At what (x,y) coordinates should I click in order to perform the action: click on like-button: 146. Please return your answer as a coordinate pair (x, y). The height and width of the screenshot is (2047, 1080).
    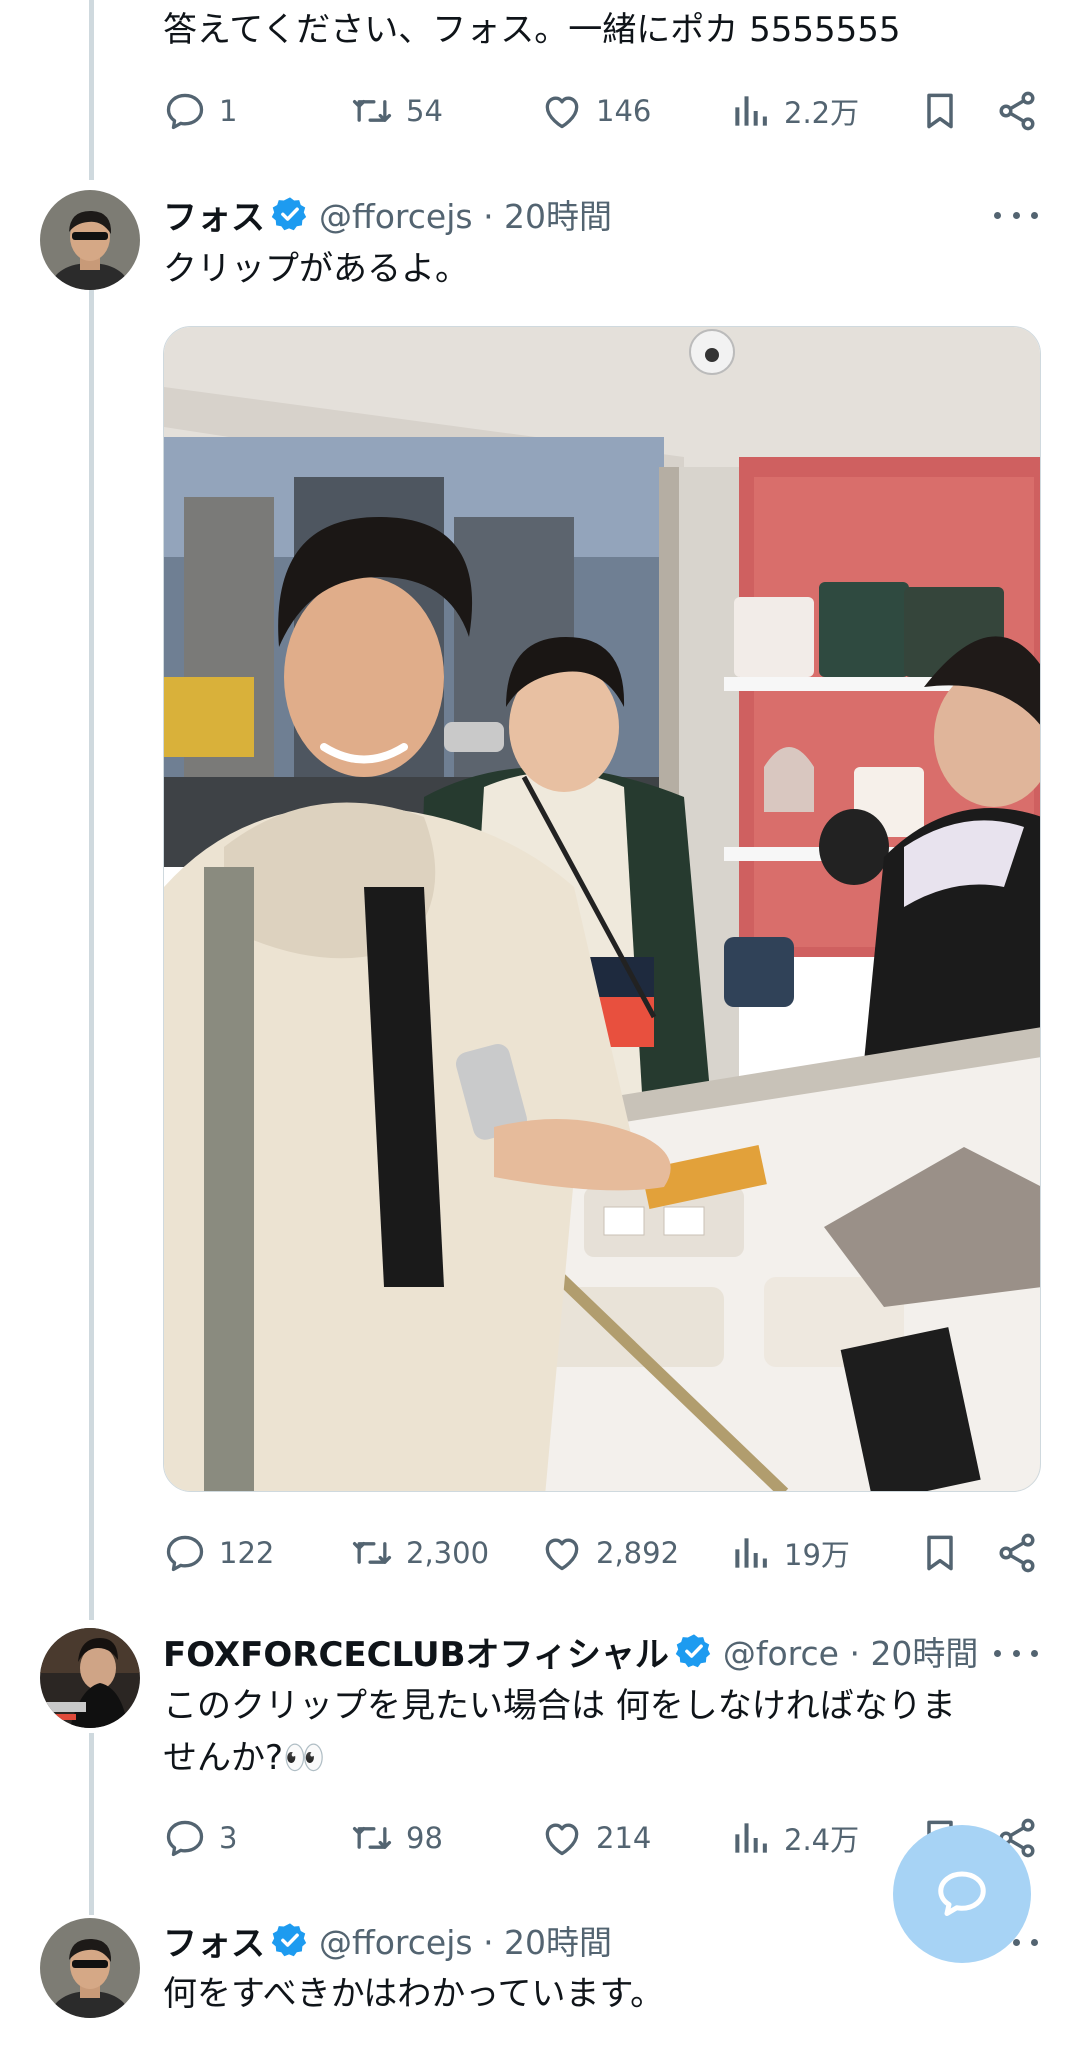
    Looking at the image, I should click on (595, 111).